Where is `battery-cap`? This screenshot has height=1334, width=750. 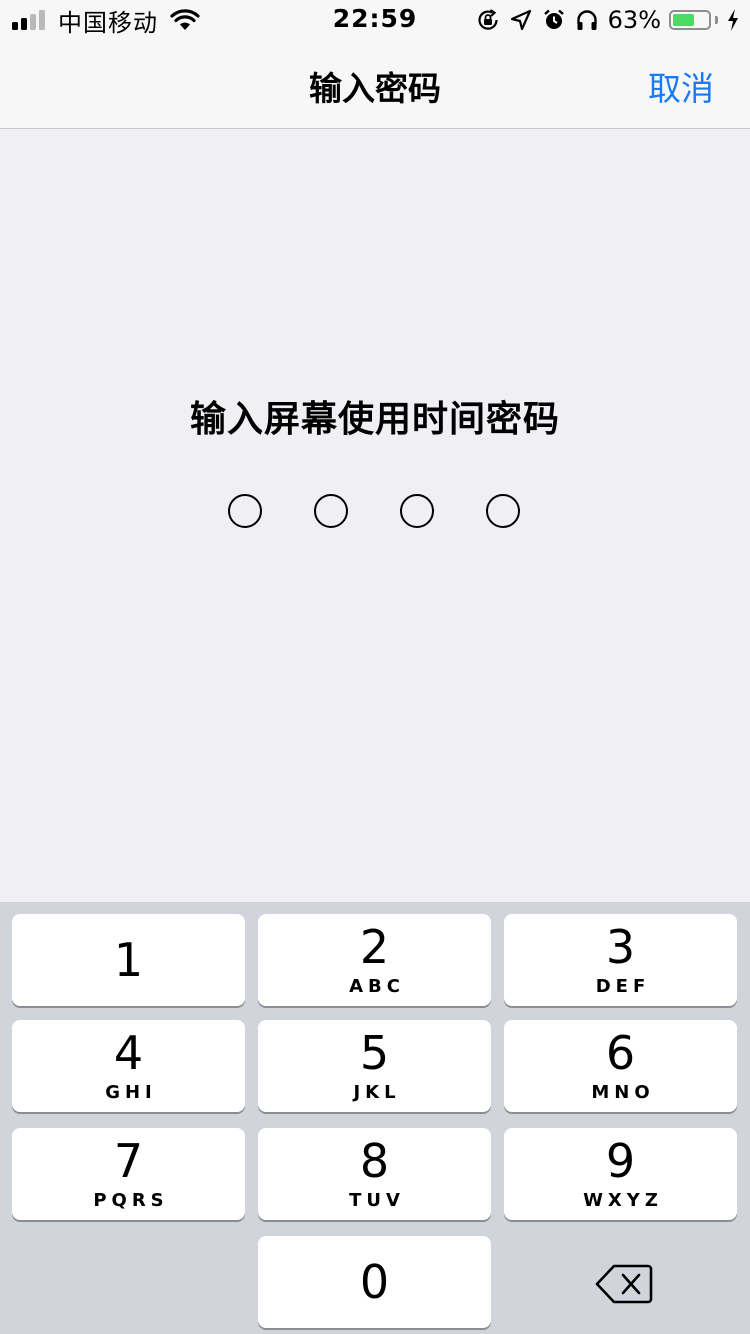 battery-cap is located at coordinates (716, 20).